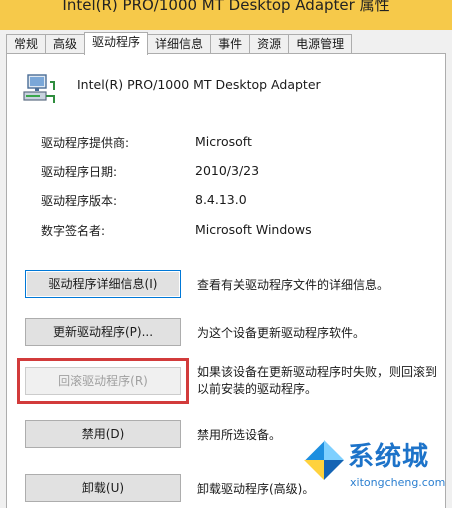 This screenshot has height=508, width=452. What do you see at coordinates (317, 372) in the screenshot?
I see `roll-back-description-line-1: 如果该设备在更新驱动程序时失败，则回滚到` at bounding box center [317, 372].